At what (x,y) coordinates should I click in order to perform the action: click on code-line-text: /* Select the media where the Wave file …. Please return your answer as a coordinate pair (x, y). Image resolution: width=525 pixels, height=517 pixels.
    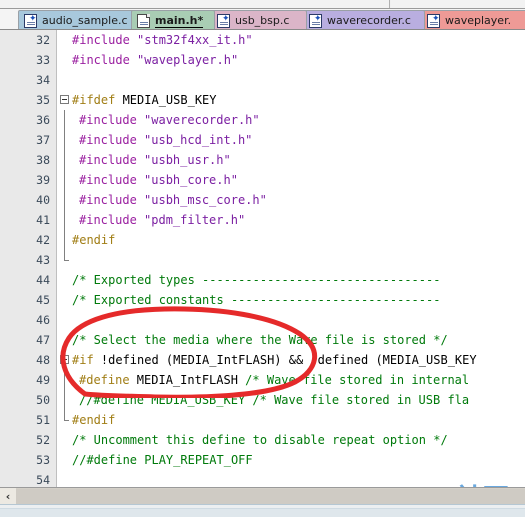
    Looking at the image, I should click on (260, 340).